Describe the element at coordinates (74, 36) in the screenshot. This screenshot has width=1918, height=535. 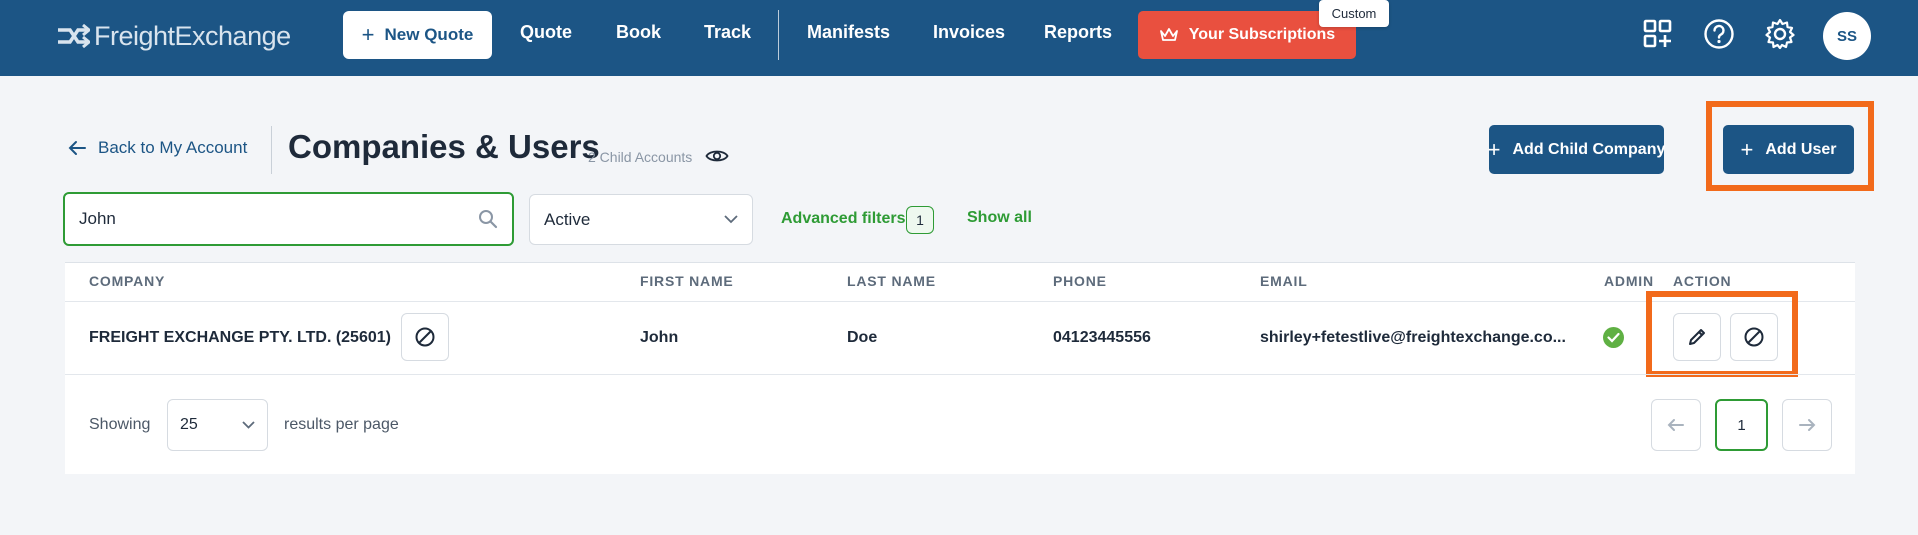
I see `logo-arrows-icon` at that location.